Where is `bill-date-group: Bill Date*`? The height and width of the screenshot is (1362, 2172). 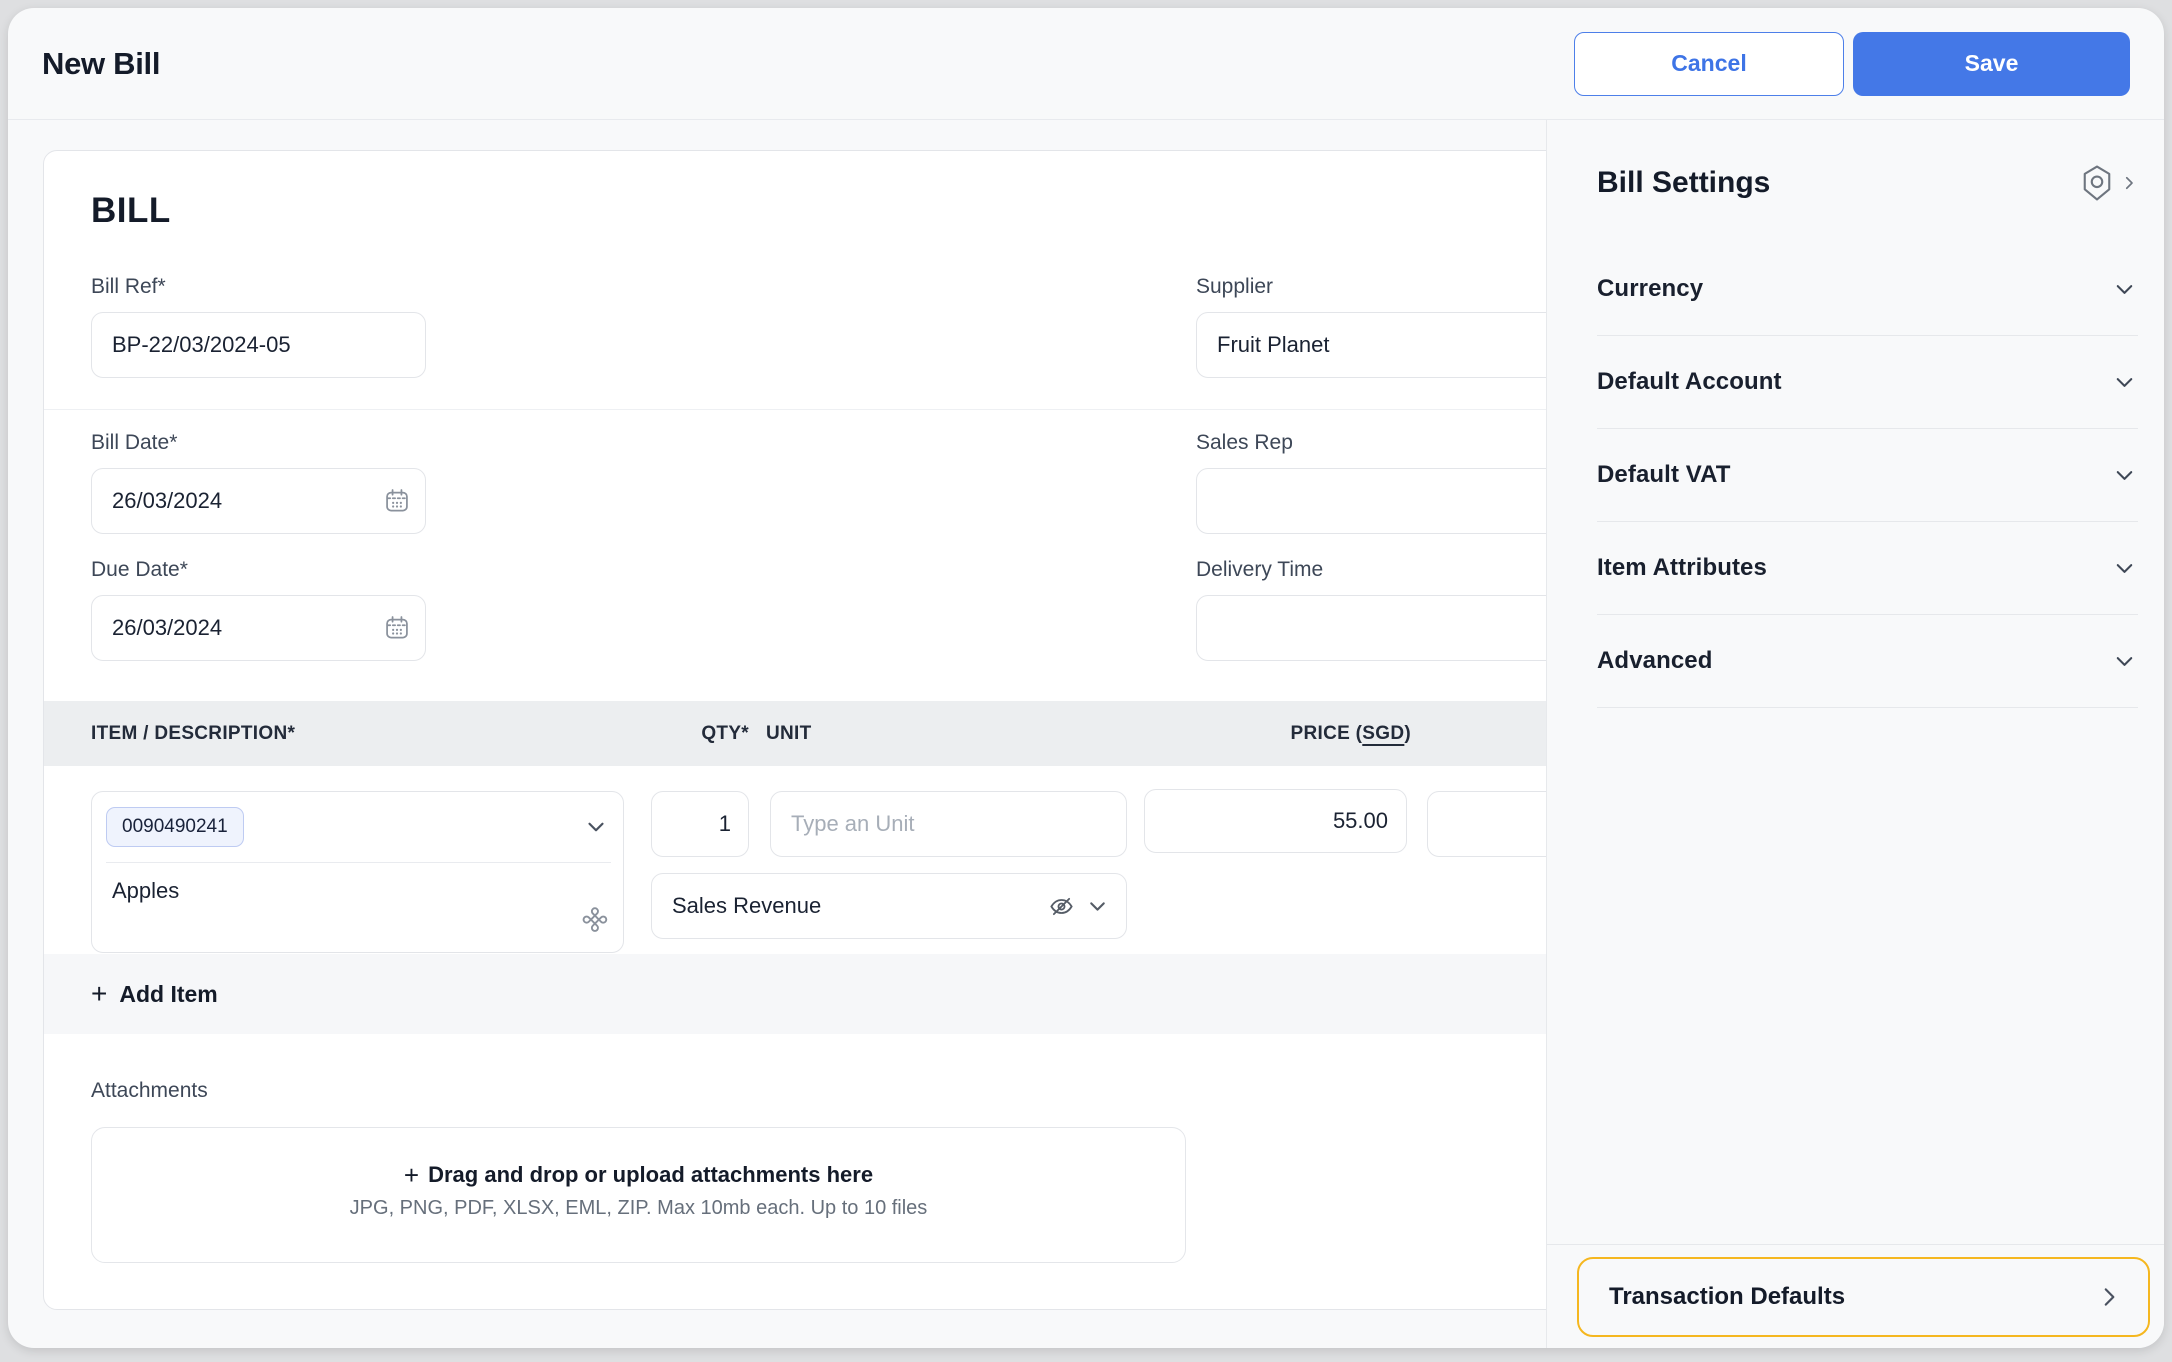 bill-date-group: Bill Date* is located at coordinates (258, 482).